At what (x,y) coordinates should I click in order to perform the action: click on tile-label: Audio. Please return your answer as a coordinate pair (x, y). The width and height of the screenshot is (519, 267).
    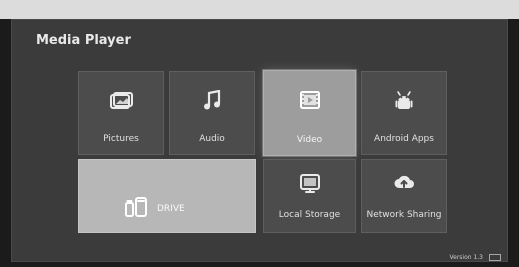
    Looking at the image, I should click on (212, 139).